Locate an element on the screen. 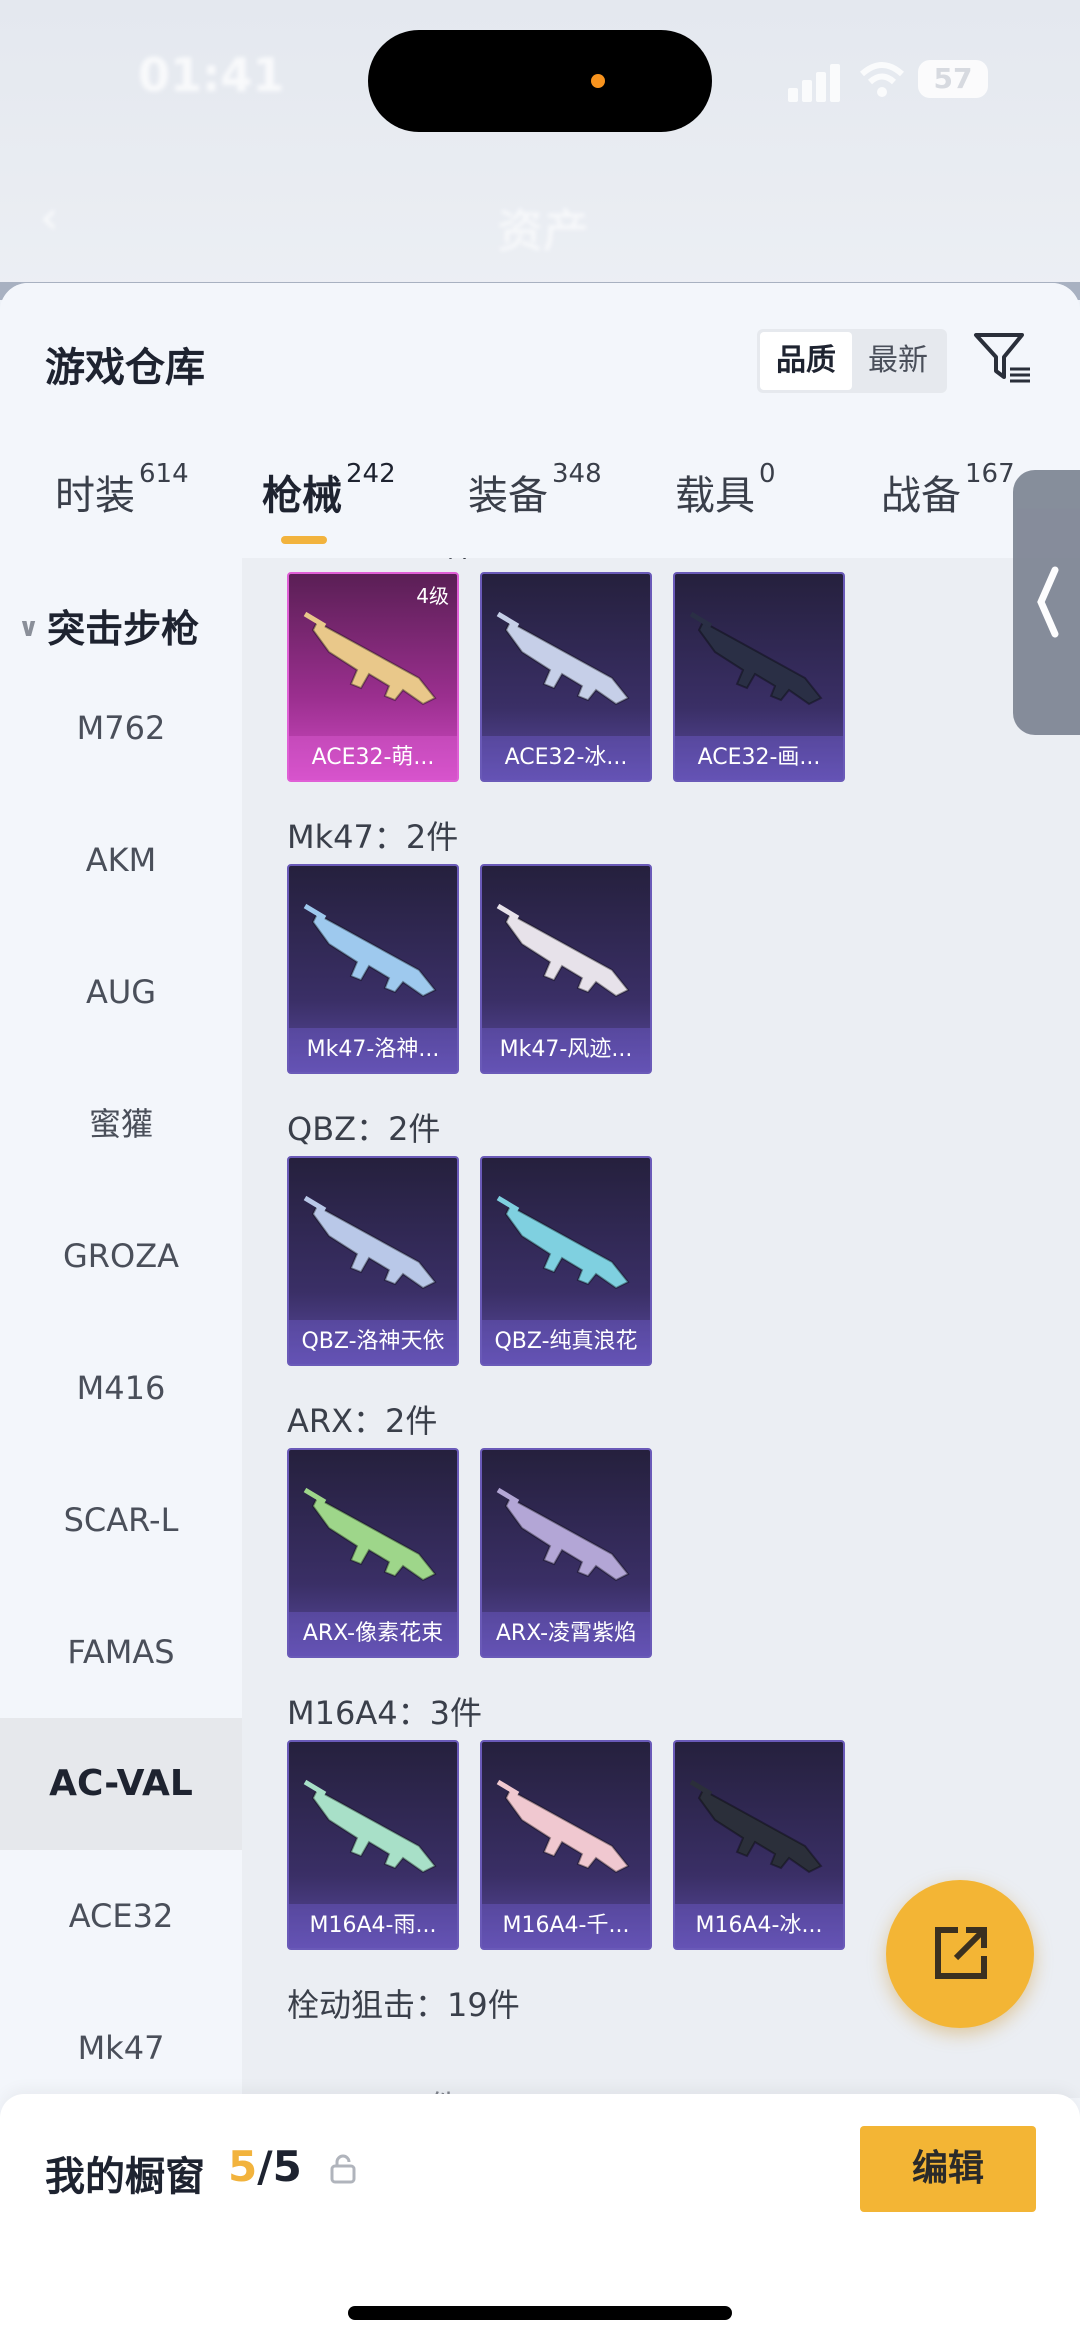 The height and width of the screenshot is (2341, 1080). weapon-card: QBZ-纯真浪花 is located at coordinates (566, 1261).